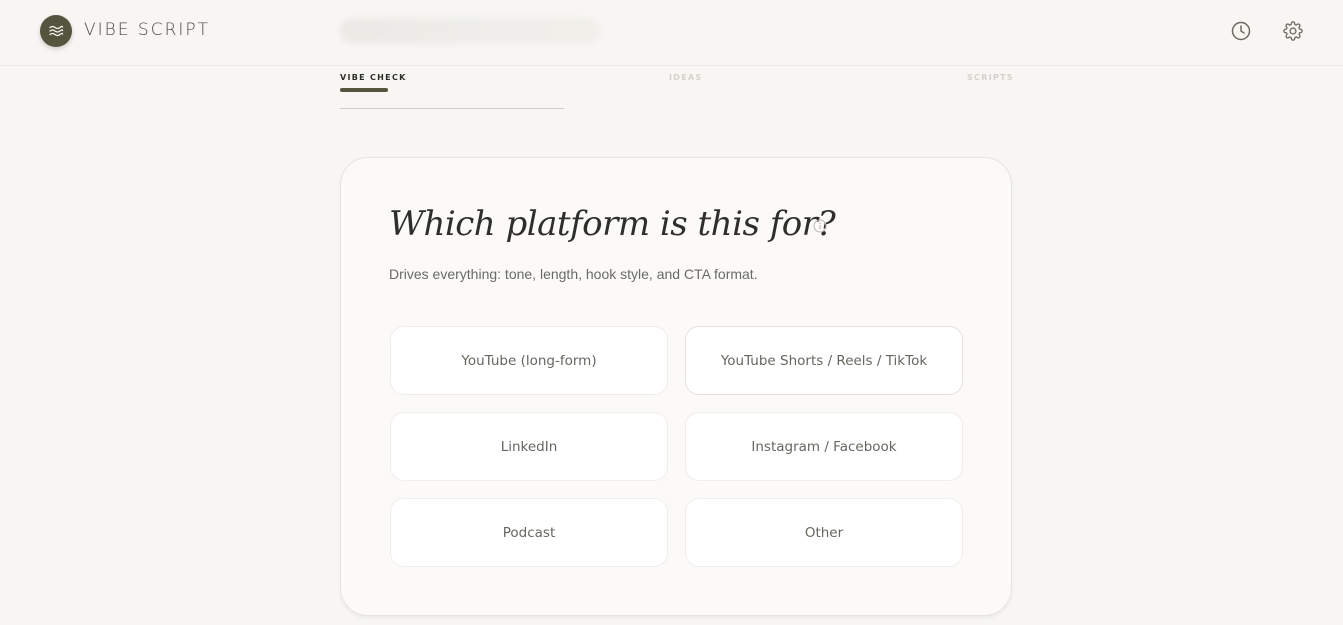  I want to click on settings-button, so click(1293, 31).